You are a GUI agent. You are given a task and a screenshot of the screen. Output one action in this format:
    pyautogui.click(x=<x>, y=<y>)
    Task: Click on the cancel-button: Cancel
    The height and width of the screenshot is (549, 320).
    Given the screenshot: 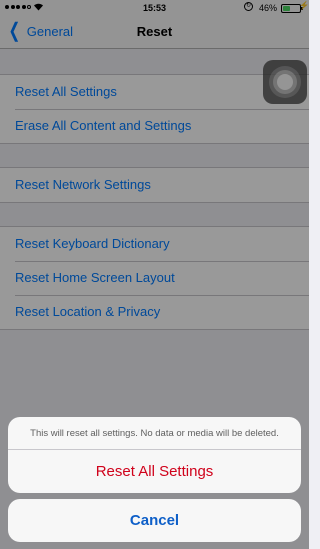 What is the action you would take?
    pyautogui.click(x=154, y=520)
    